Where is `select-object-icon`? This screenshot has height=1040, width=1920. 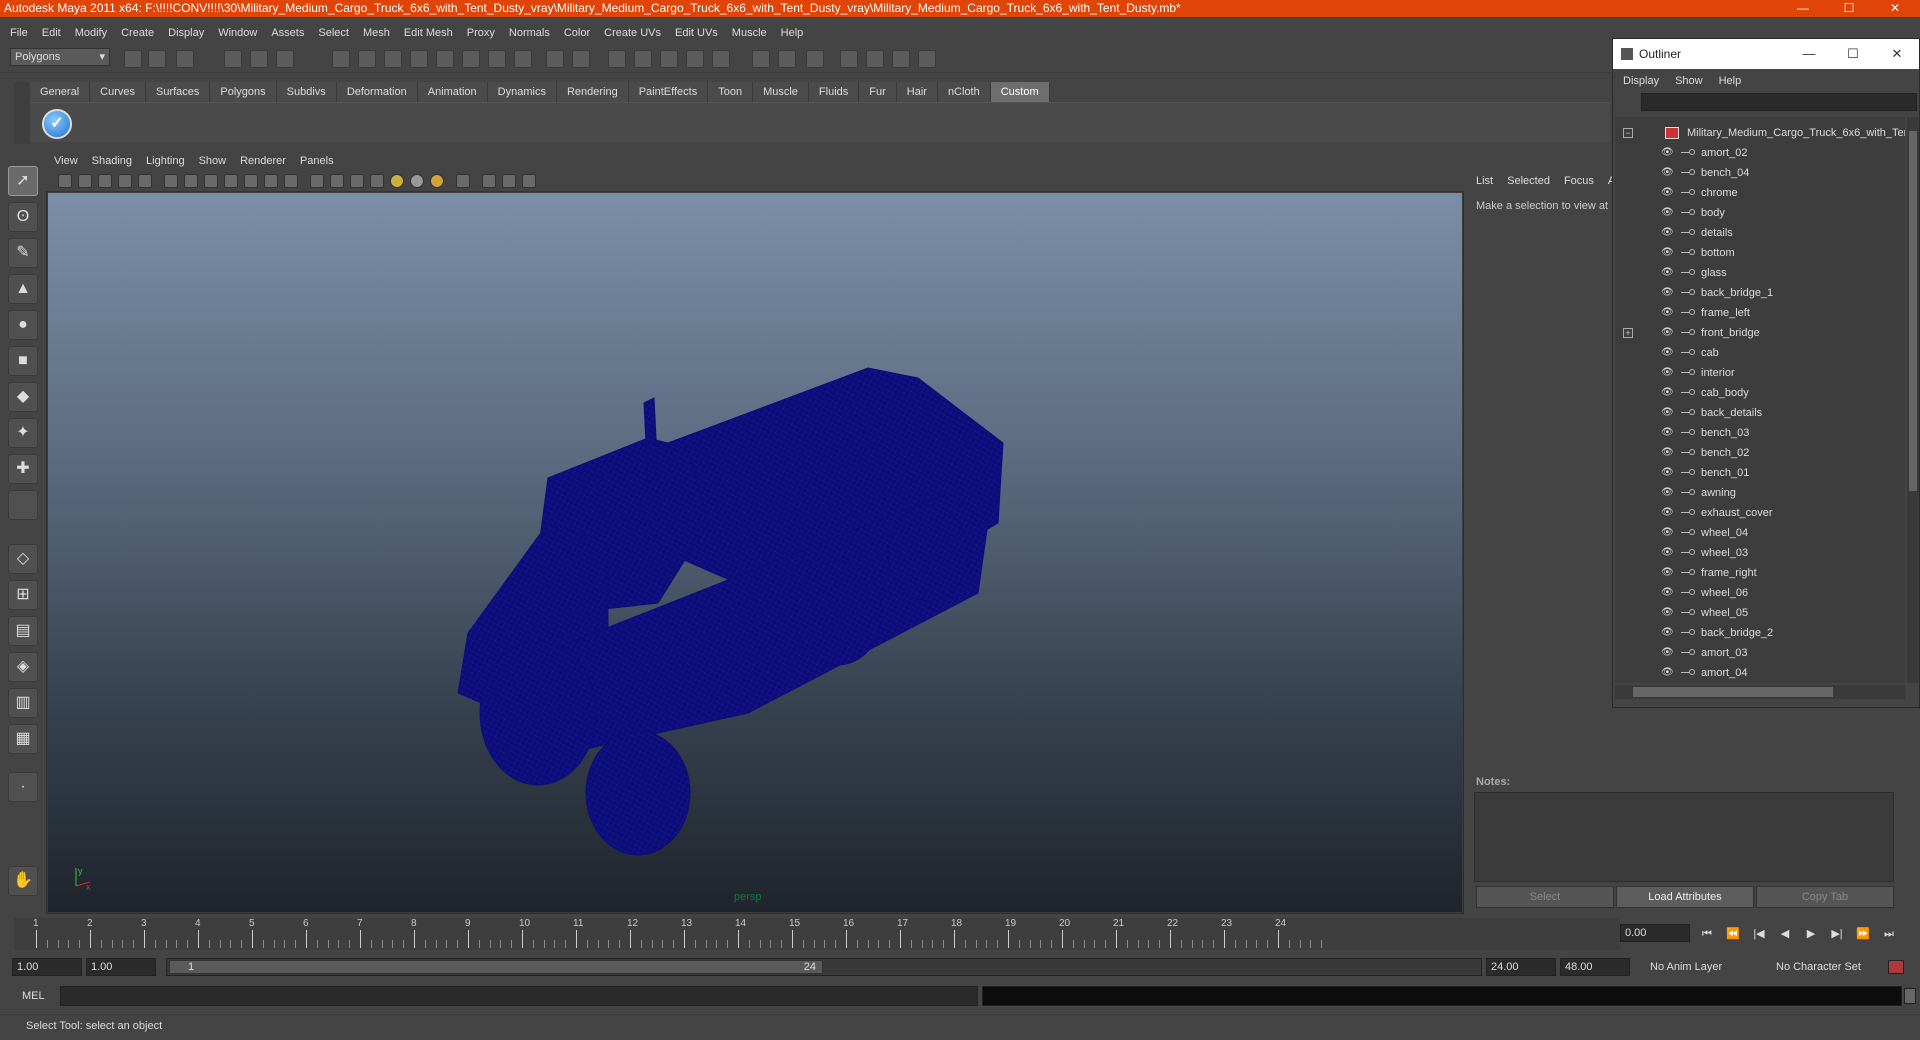
select-object-icon is located at coordinates (259, 59).